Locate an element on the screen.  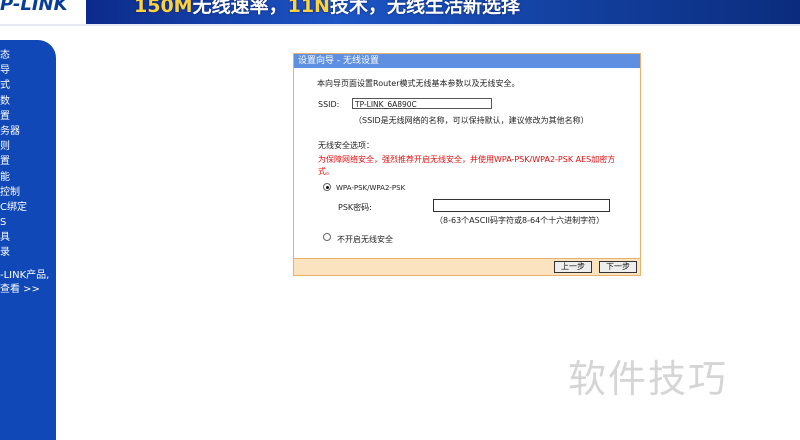
wpa-psk-radio is located at coordinates (327, 187).